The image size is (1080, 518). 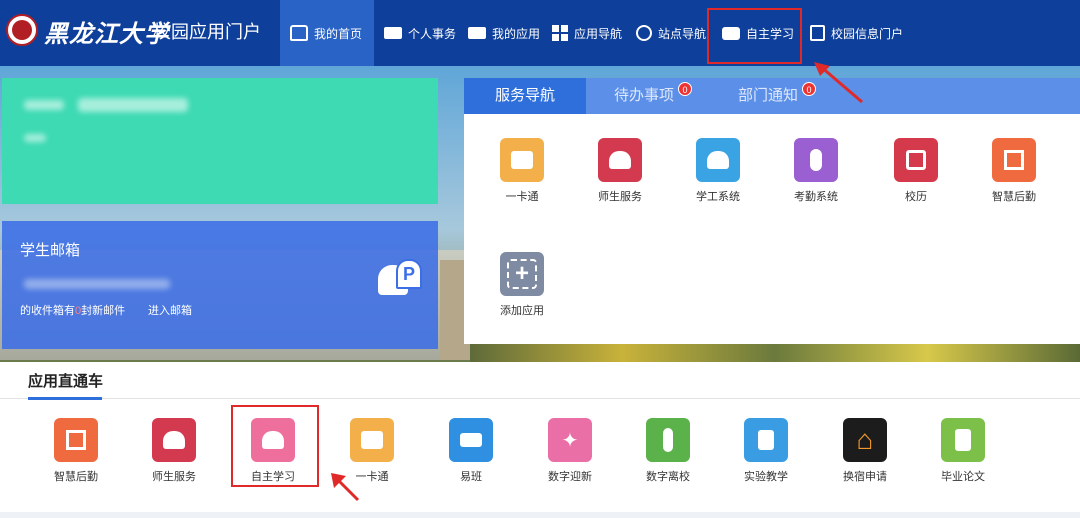 What do you see at coordinates (754, 36) in the screenshot?
I see `highlight-box-nav` at bounding box center [754, 36].